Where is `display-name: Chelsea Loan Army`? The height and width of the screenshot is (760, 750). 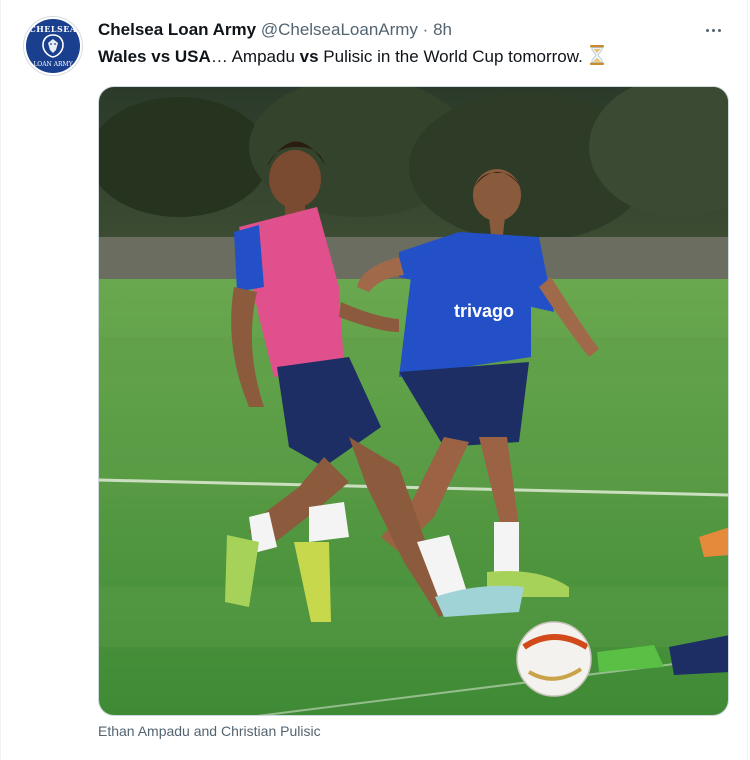
display-name: Chelsea Loan Army is located at coordinates (177, 29).